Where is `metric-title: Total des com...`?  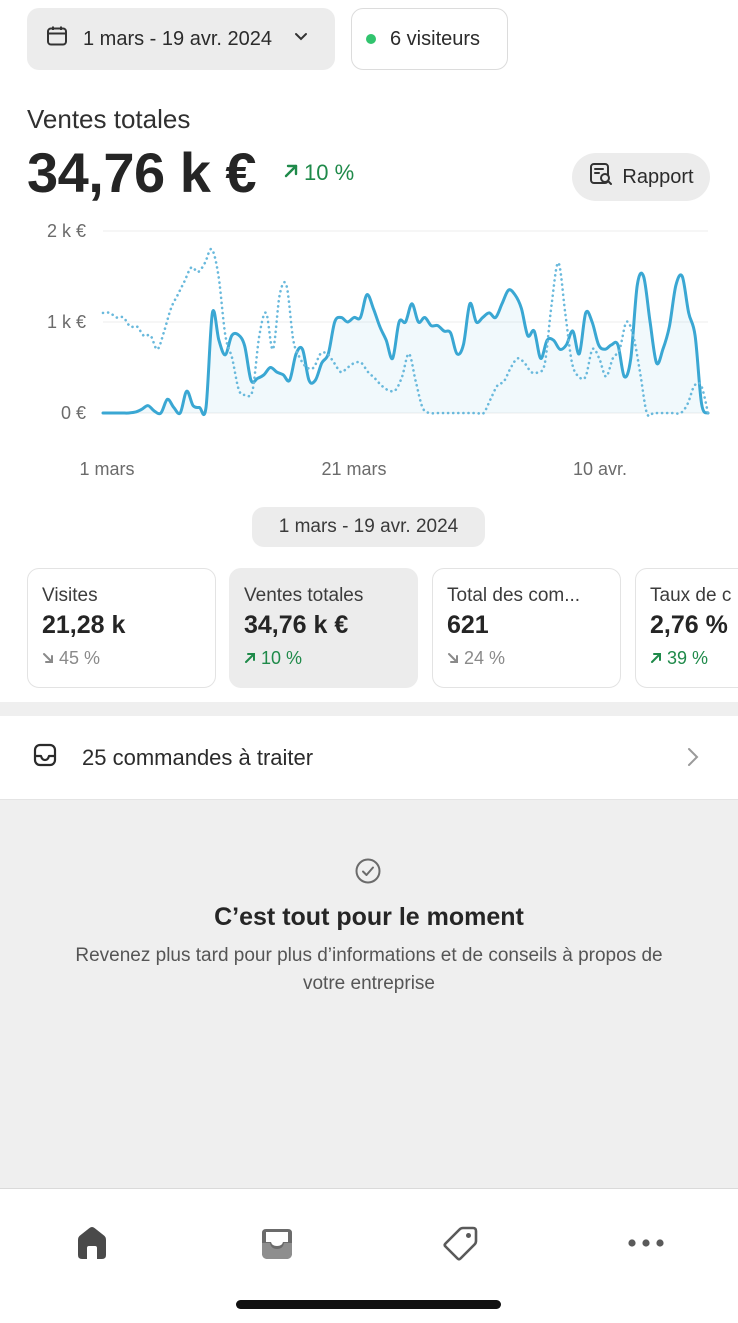 metric-title: Total des com... is located at coordinates (514, 595).